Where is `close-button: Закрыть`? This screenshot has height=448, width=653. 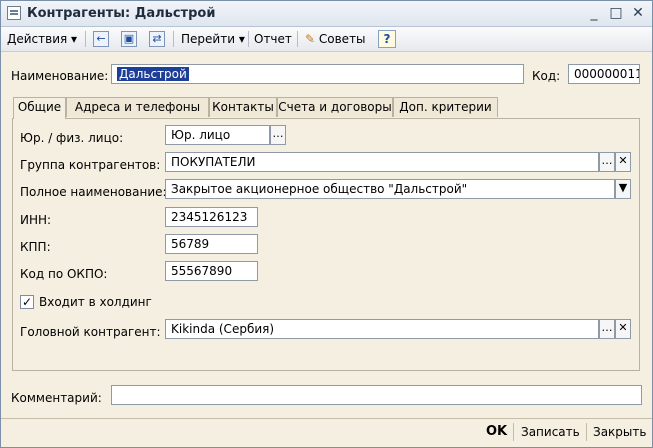
close-button: Закрыть is located at coordinates (619, 432).